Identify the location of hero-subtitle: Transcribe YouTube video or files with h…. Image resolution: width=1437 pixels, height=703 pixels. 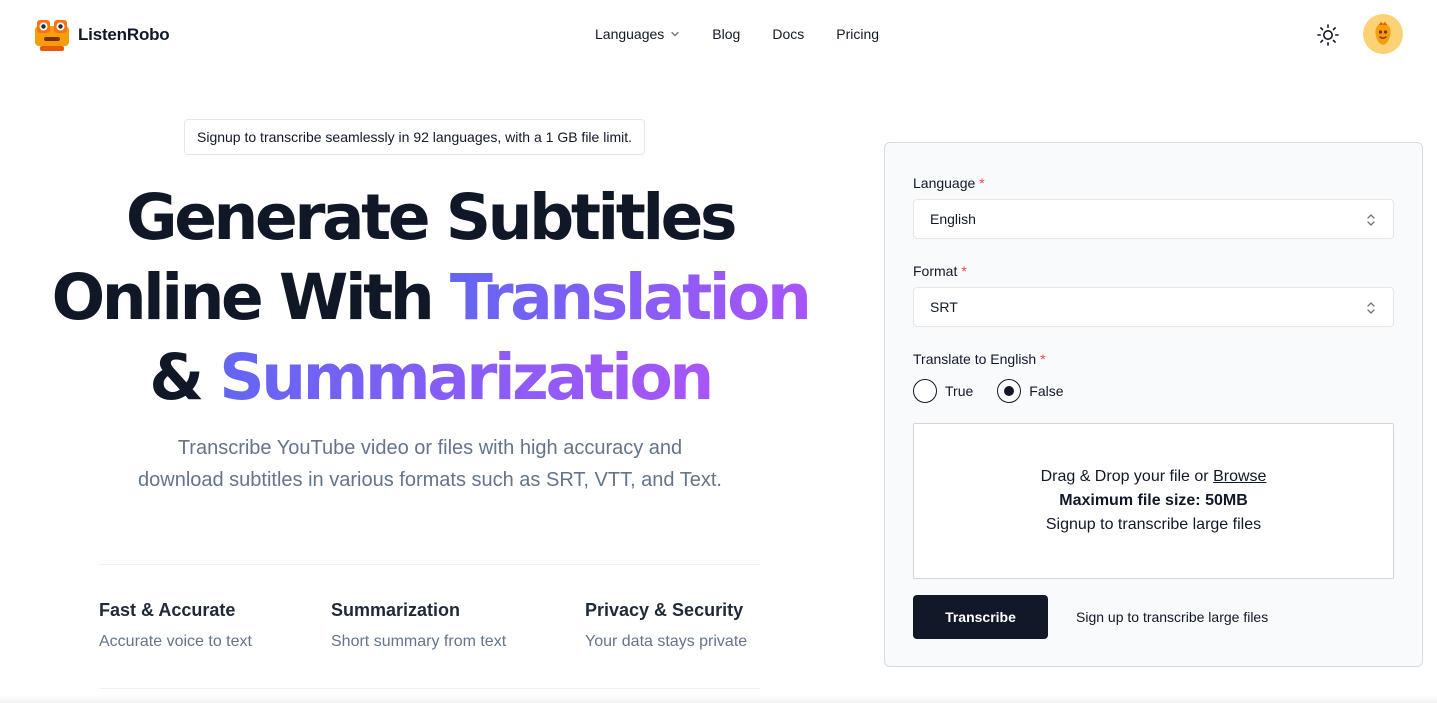
(430, 464).